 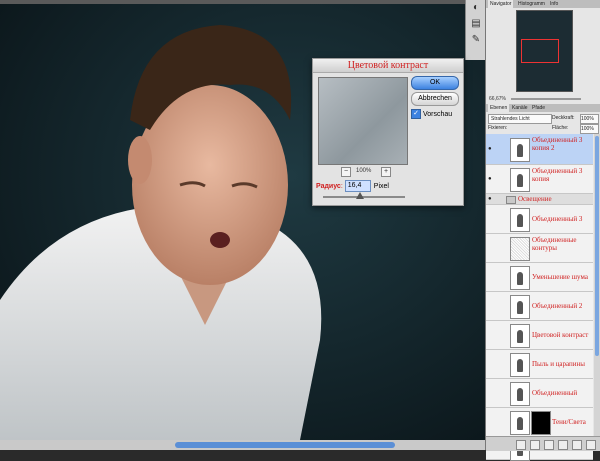 I want to click on navigator-thumbnail, so click(x=544, y=51).